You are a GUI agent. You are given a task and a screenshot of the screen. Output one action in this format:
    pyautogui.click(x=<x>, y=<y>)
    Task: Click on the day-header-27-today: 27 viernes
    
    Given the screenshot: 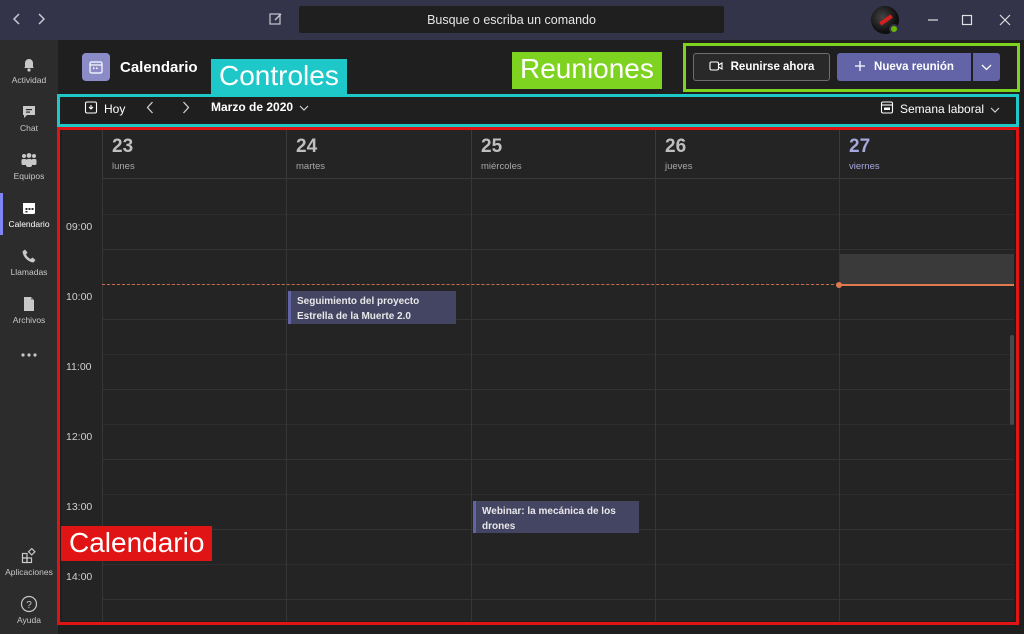 What is the action you would take?
    pyautogui.click(x=926, y=154)
    